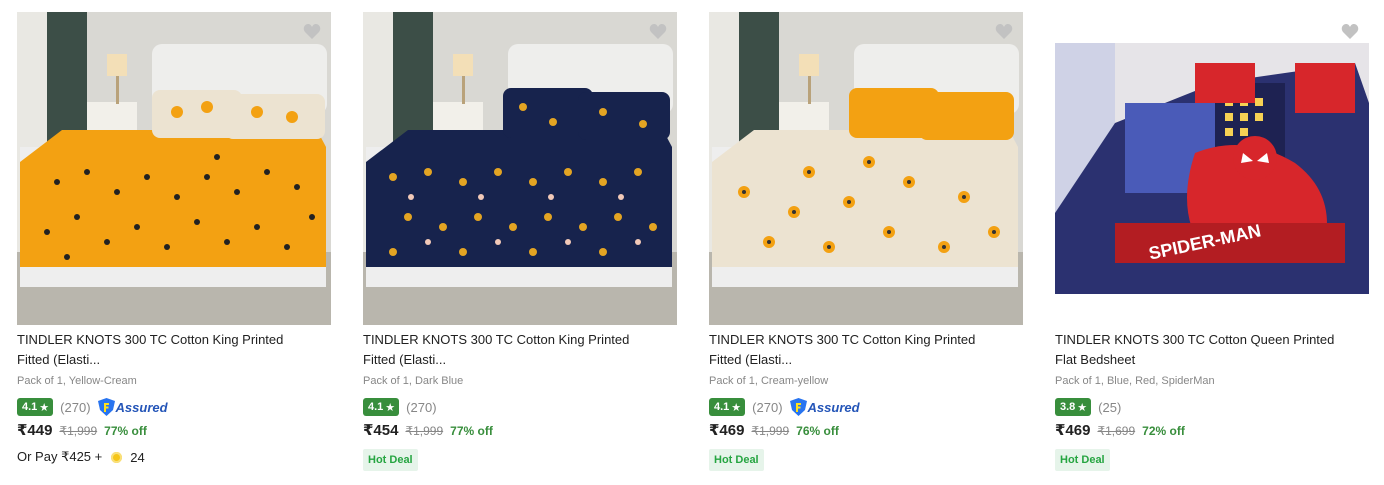 The height and width of the screenshot is (485, 1384). Describe the element at coordinates (413, 381) in the screenshot. I see `product-variant: Pack of 1, Dark Blue` at that location.